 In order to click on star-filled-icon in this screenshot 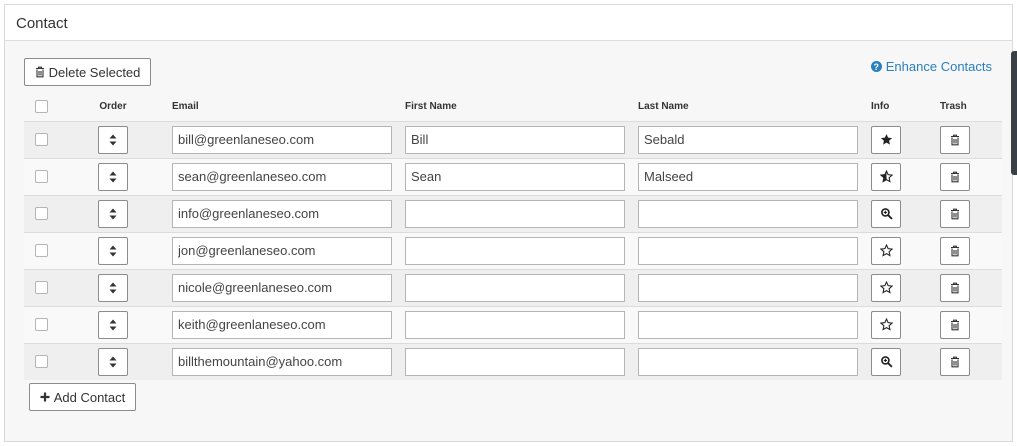, I will do `click(886, 139)`.